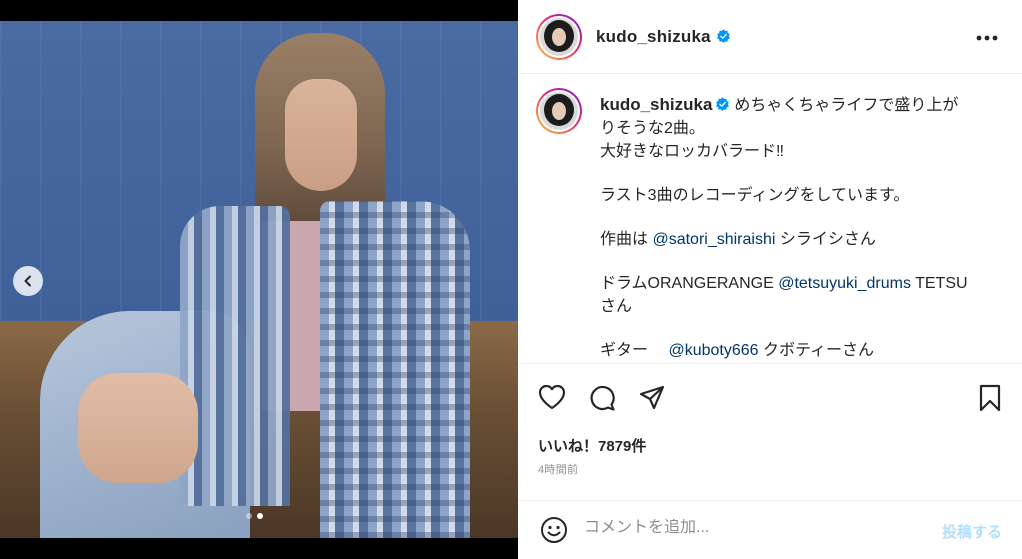 This screenshot has height=559, width=1022. Describe the element at coordinates (749, 528) in the screenshot. I see `comment-input` at that location.